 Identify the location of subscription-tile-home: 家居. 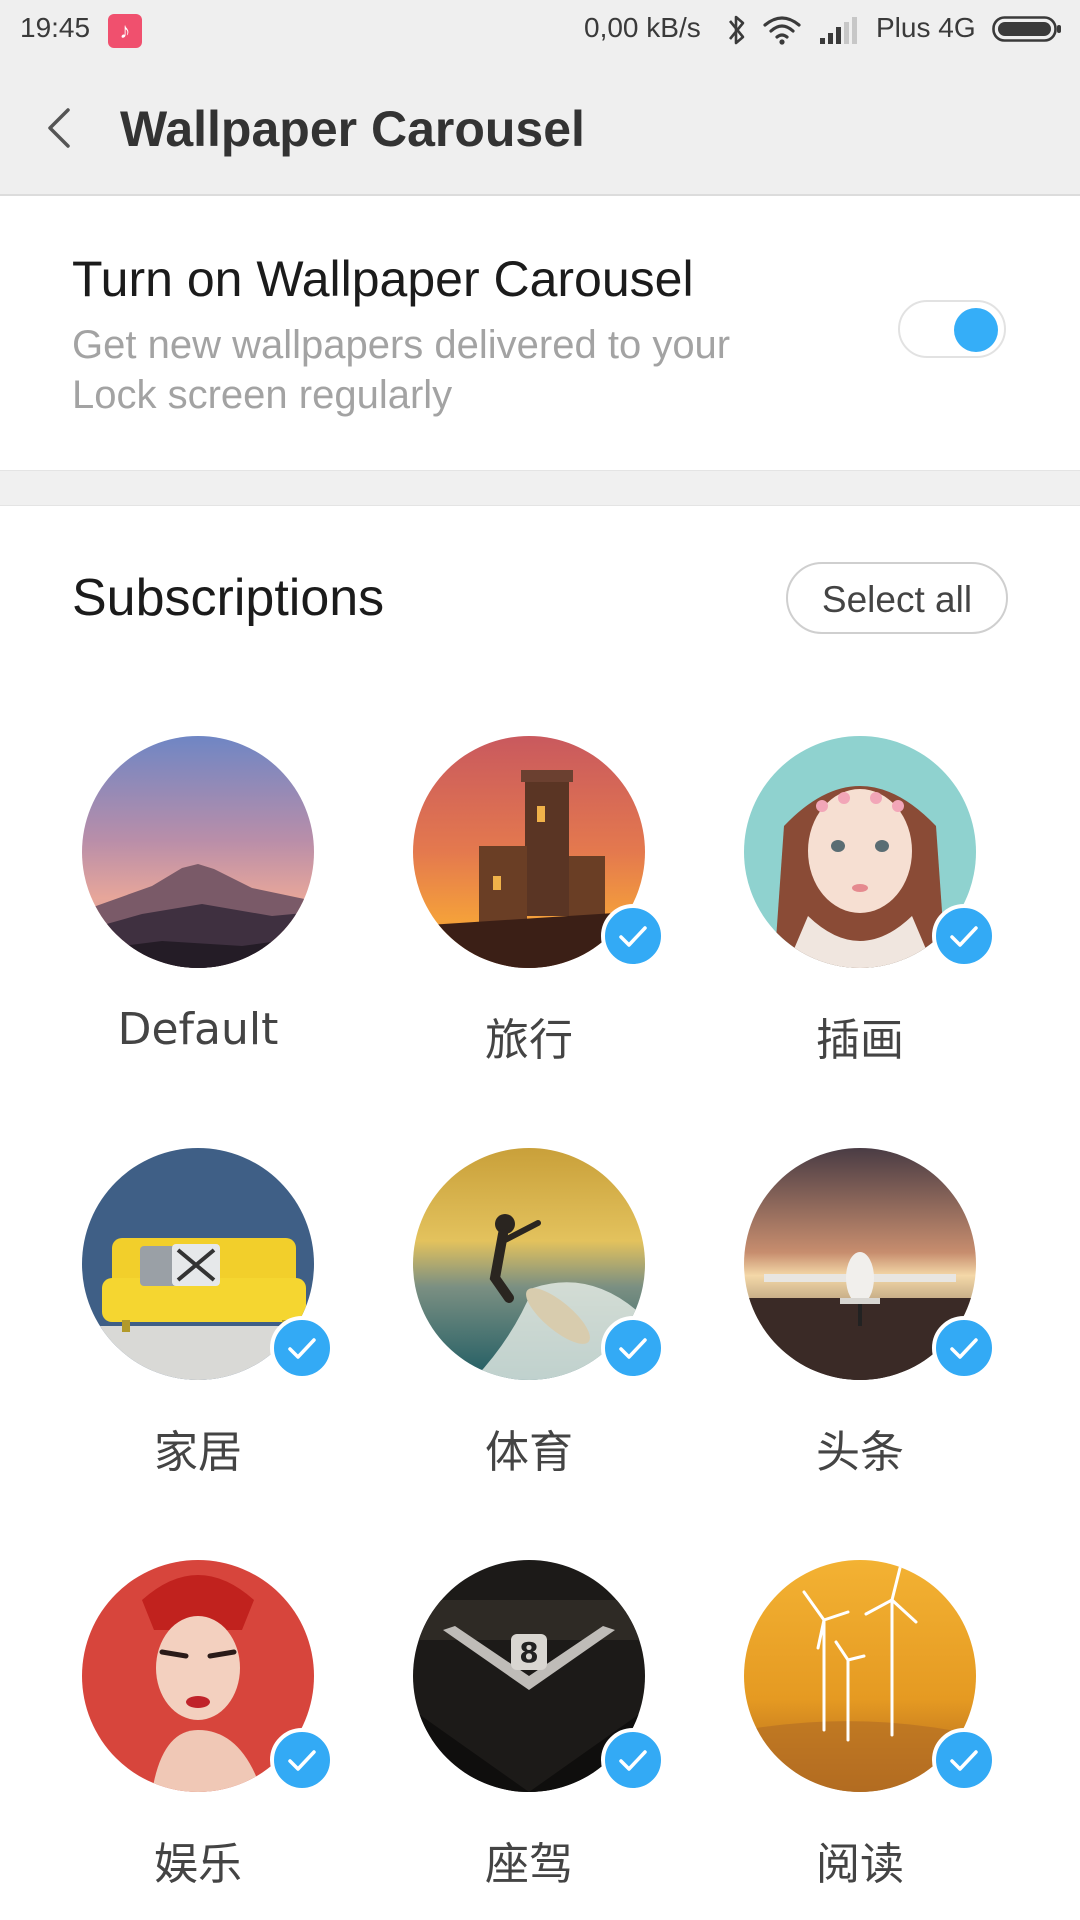
(175, 1318).